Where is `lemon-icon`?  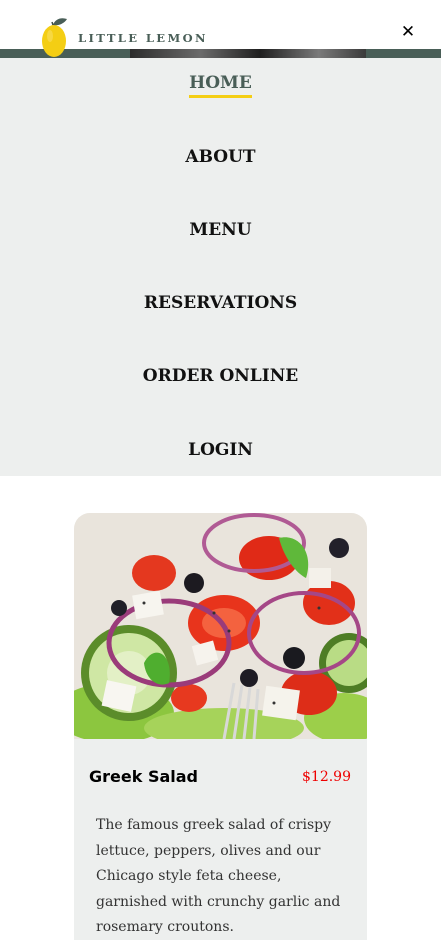
lemon-icon is located at coordinates (54, 37).